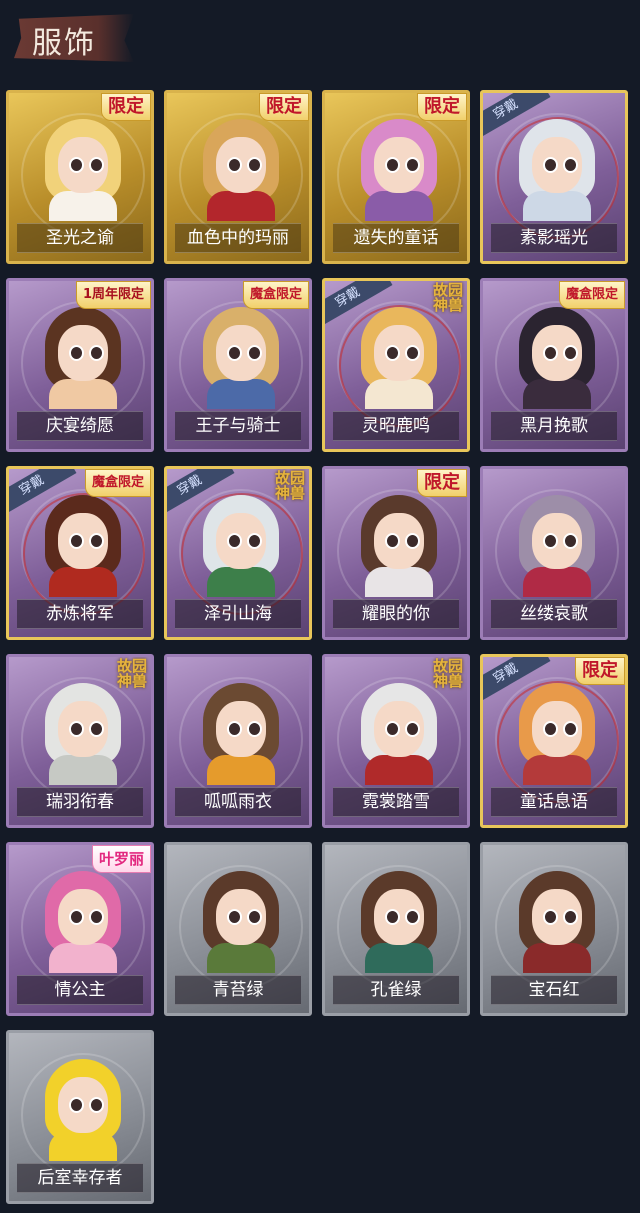 The image size is (640, 1213). What do you see at coordinates (80, 741) in the screenshot?
I see `outfit-card: 故园神兽 瑞羽衔春` at bounding box center [80, 741].